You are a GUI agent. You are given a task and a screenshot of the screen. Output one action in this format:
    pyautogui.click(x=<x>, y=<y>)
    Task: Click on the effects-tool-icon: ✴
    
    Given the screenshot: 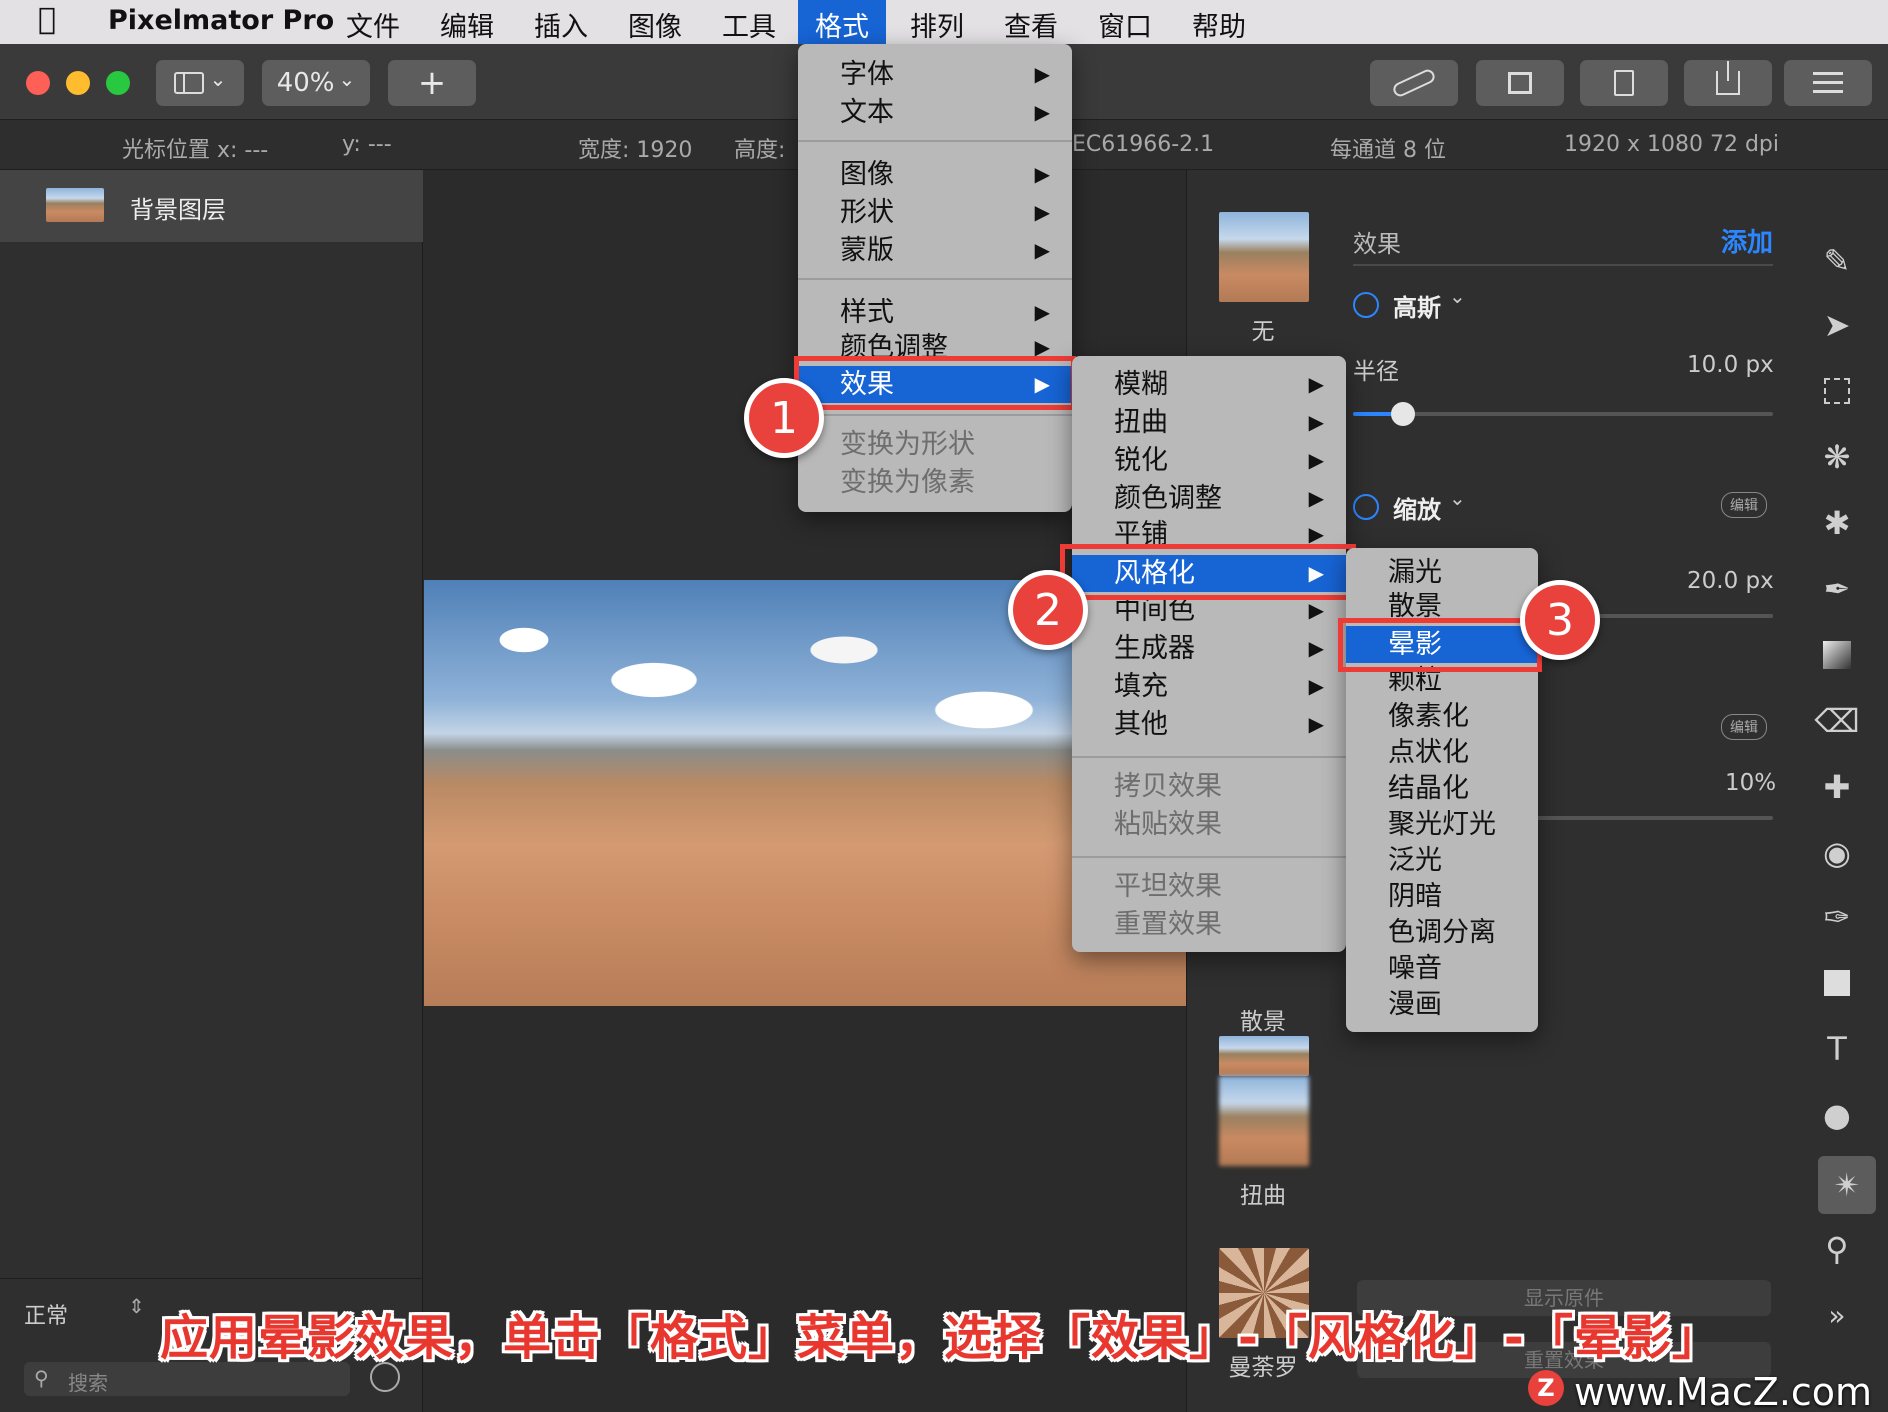 What is the action you would take?
    pyautogui.click(x=1847, y=1185)
    